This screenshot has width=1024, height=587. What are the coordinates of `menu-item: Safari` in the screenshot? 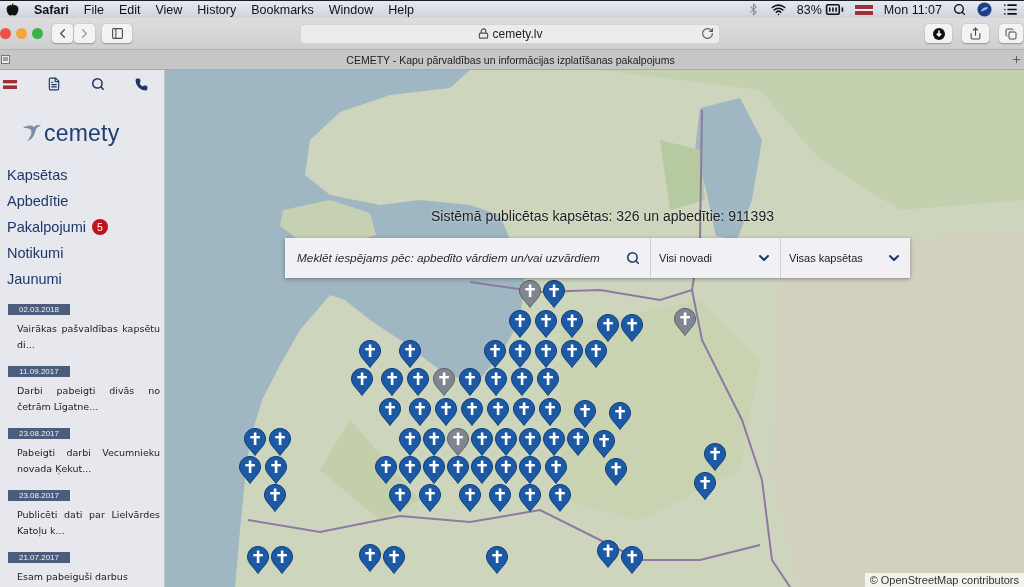 It's located at (51, 9).